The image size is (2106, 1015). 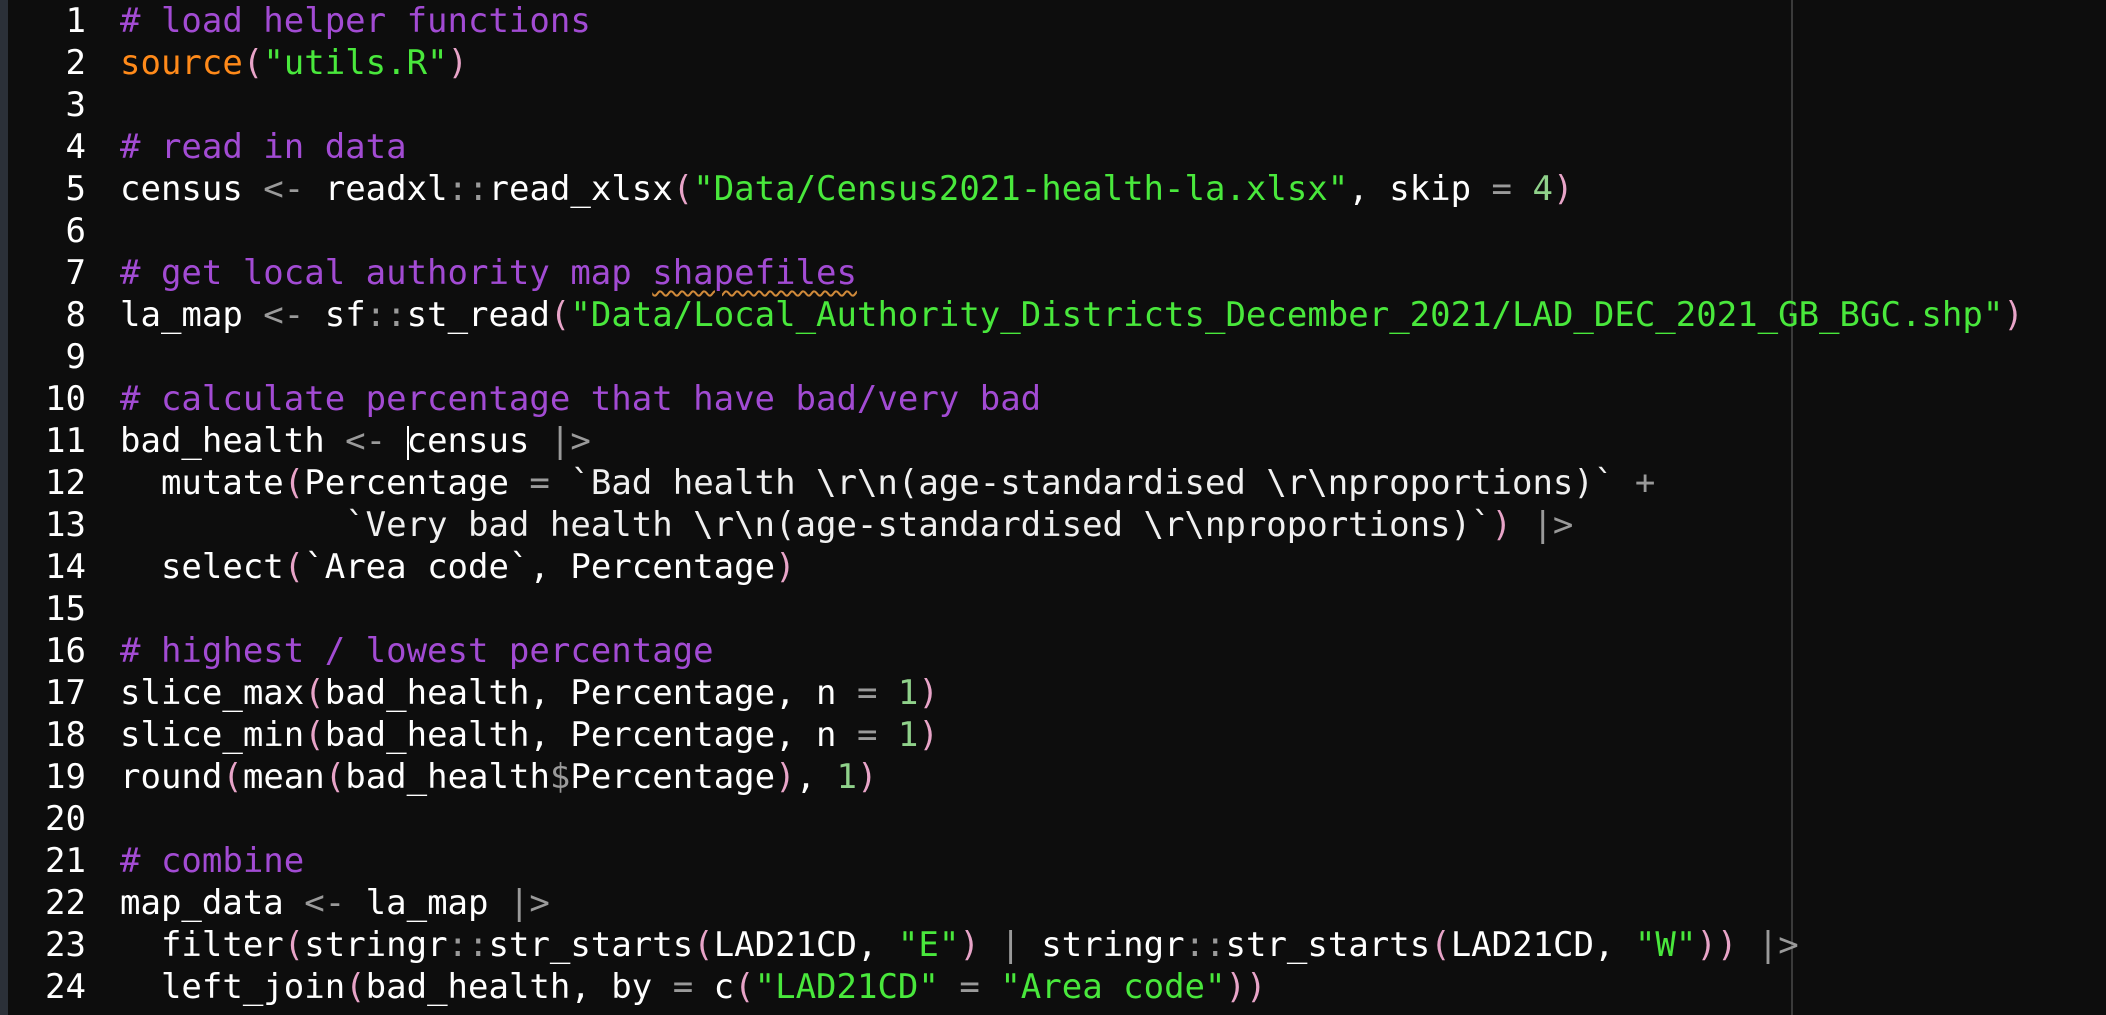 I want to click on code-line: 19 round(mean(bad_health$Percentage), 1), so click(x=1053, y=777).